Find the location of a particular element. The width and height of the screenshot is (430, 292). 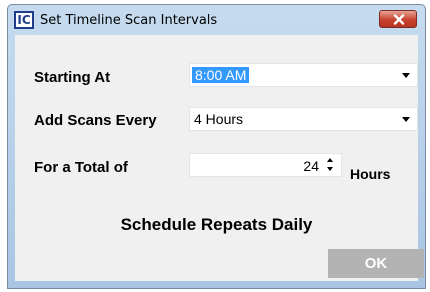

starting-at-label: Starting At is located at coordinates (72, 77).